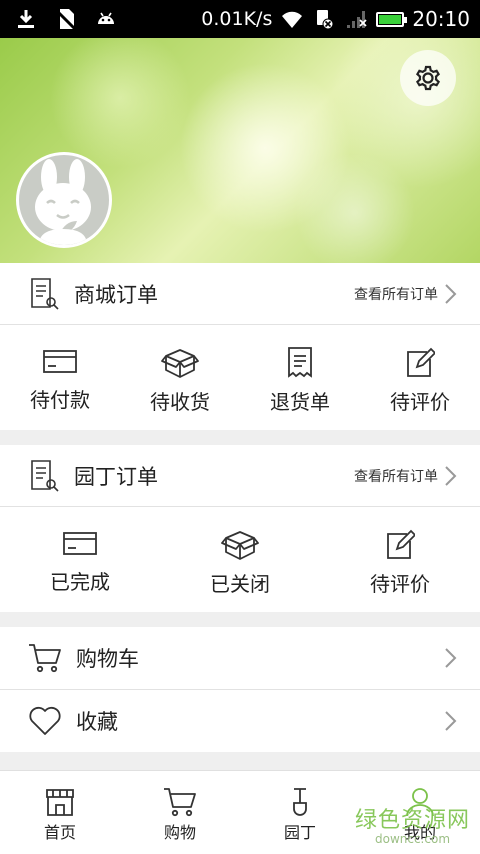  What do you see at coordinates (106, 18) in the screenshot?
I see `android-icon` at bounding box center [106, 18].